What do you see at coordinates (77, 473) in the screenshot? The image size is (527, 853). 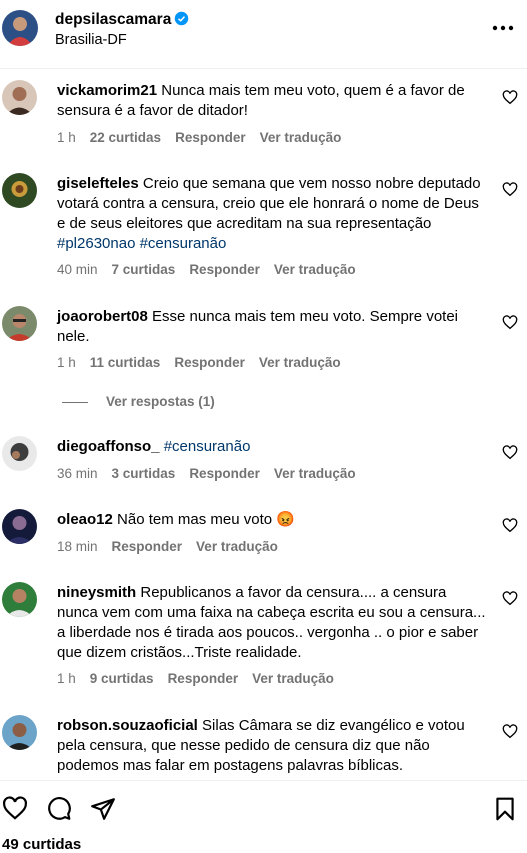 I see `comment-time: 36 min` at bounding box center [77, 473].